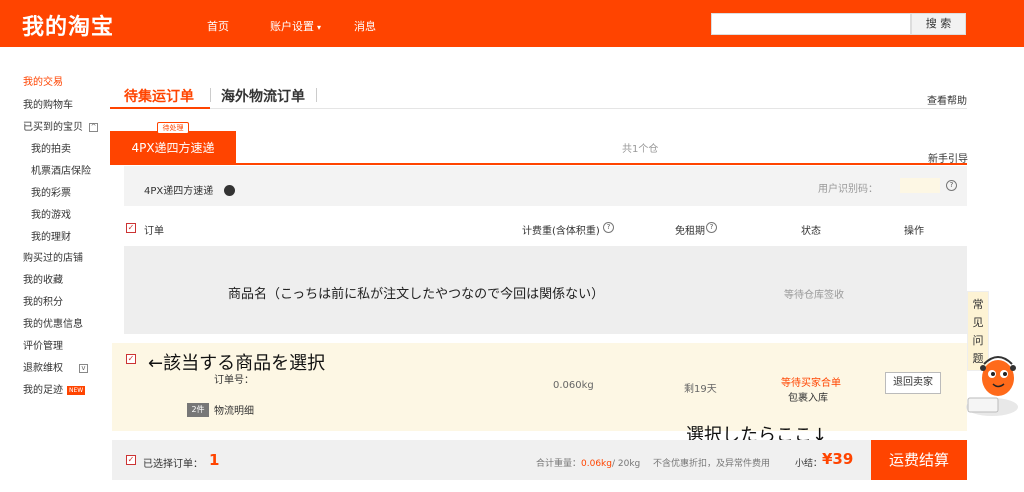 This screenshot has height=492, width=1024. Describe the element at coordinates (640, 149) in the screenshot. I see `warehouse-count: 共1个仓` at that location.